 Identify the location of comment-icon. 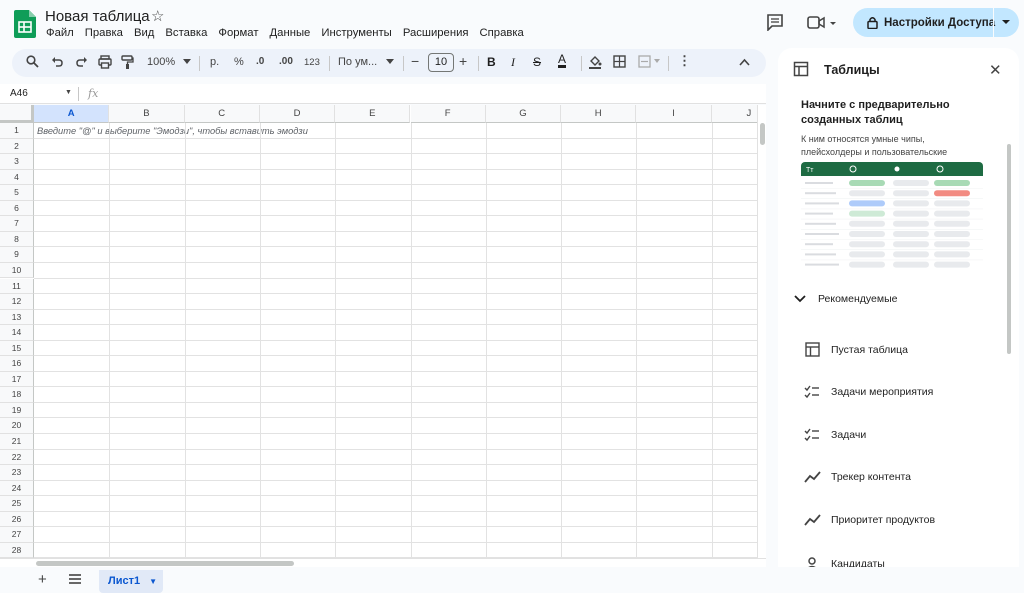
(775, 22).